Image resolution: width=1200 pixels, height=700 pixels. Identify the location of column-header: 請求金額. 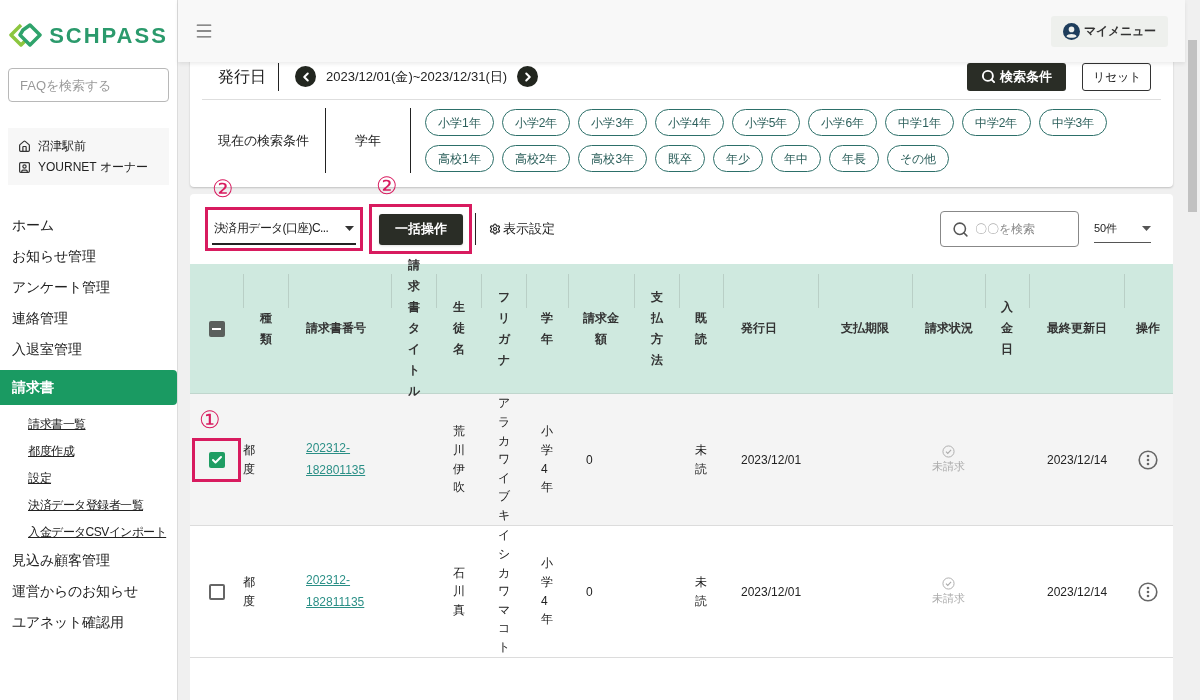
(601, 328).